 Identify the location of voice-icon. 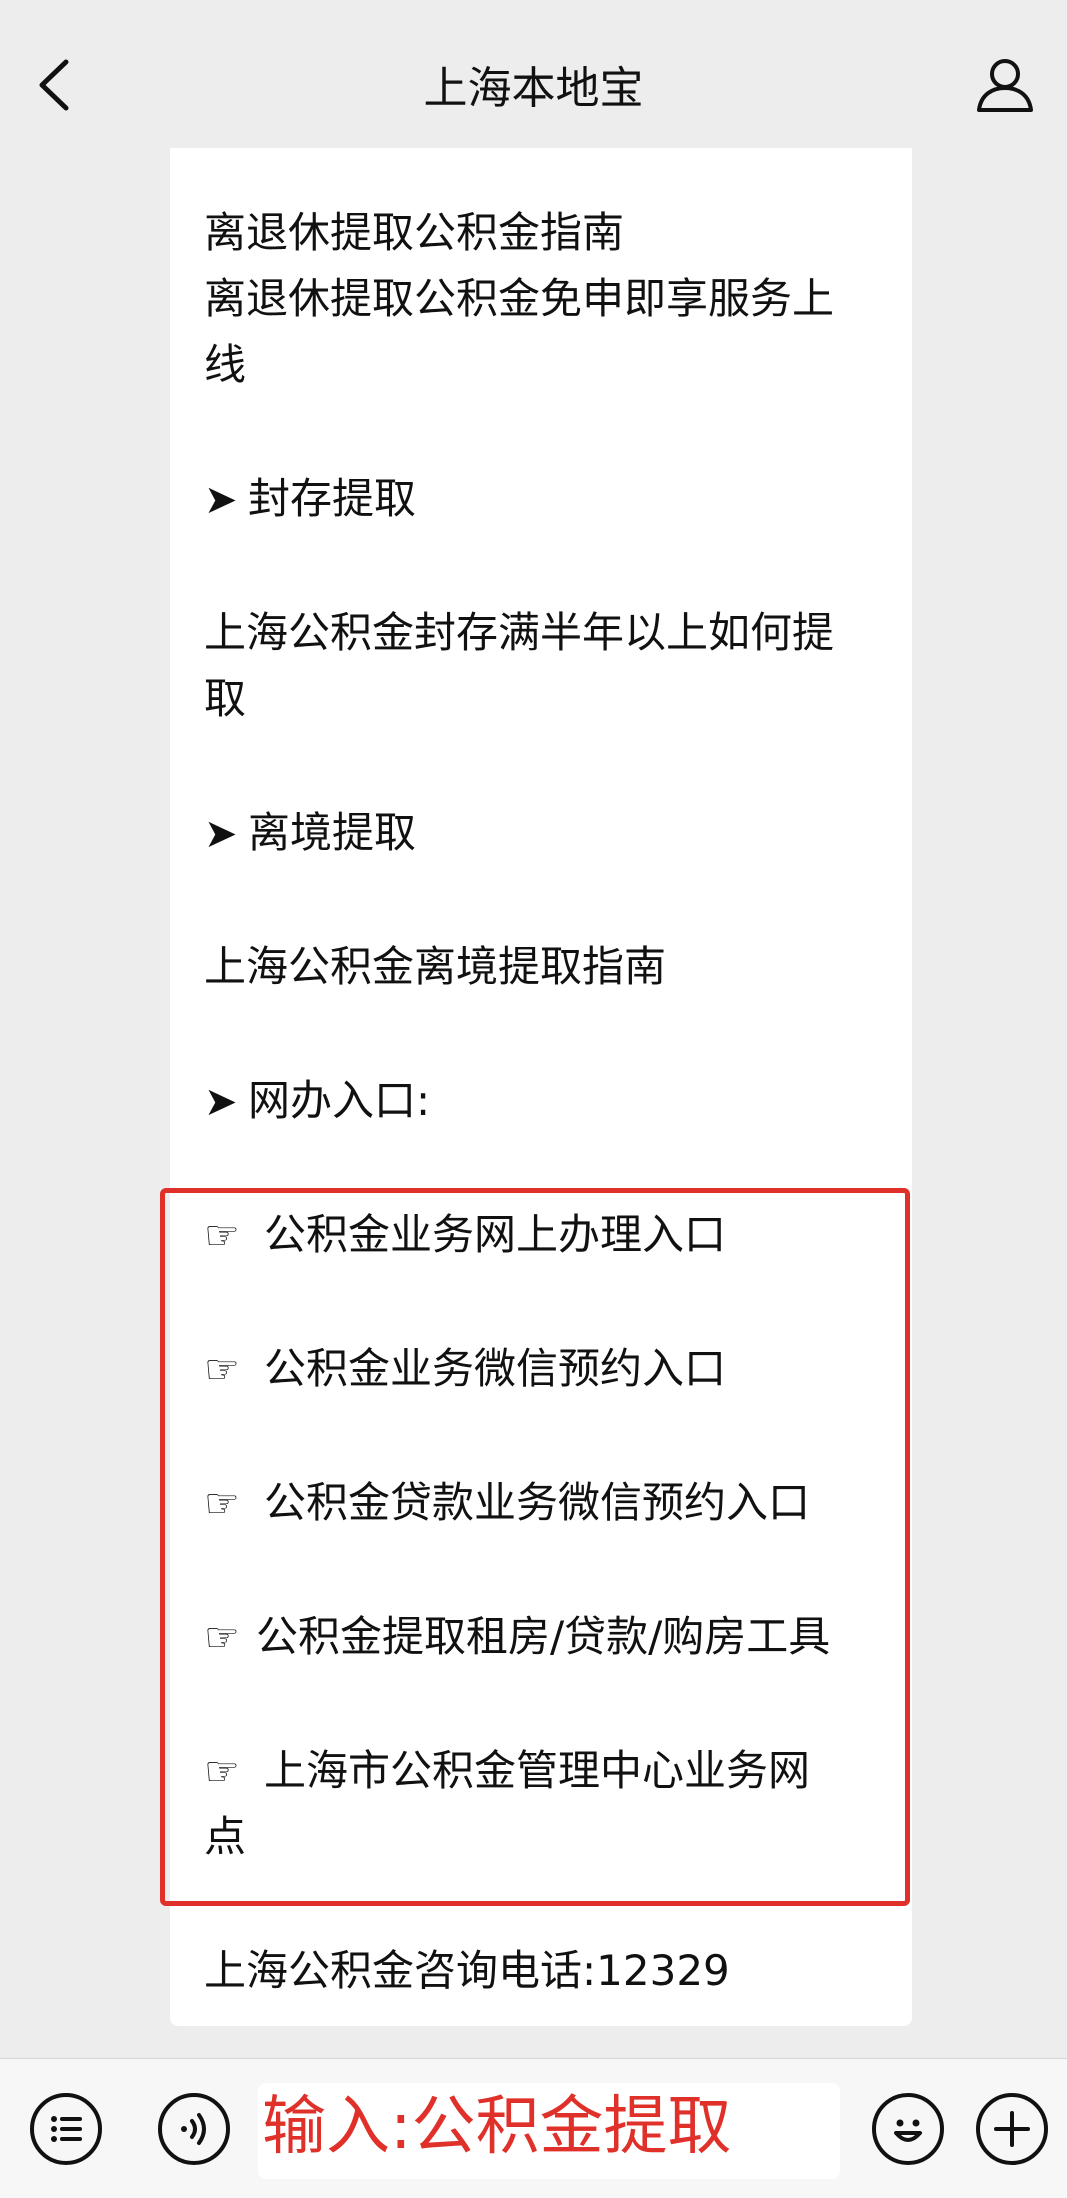
(194, 2129).